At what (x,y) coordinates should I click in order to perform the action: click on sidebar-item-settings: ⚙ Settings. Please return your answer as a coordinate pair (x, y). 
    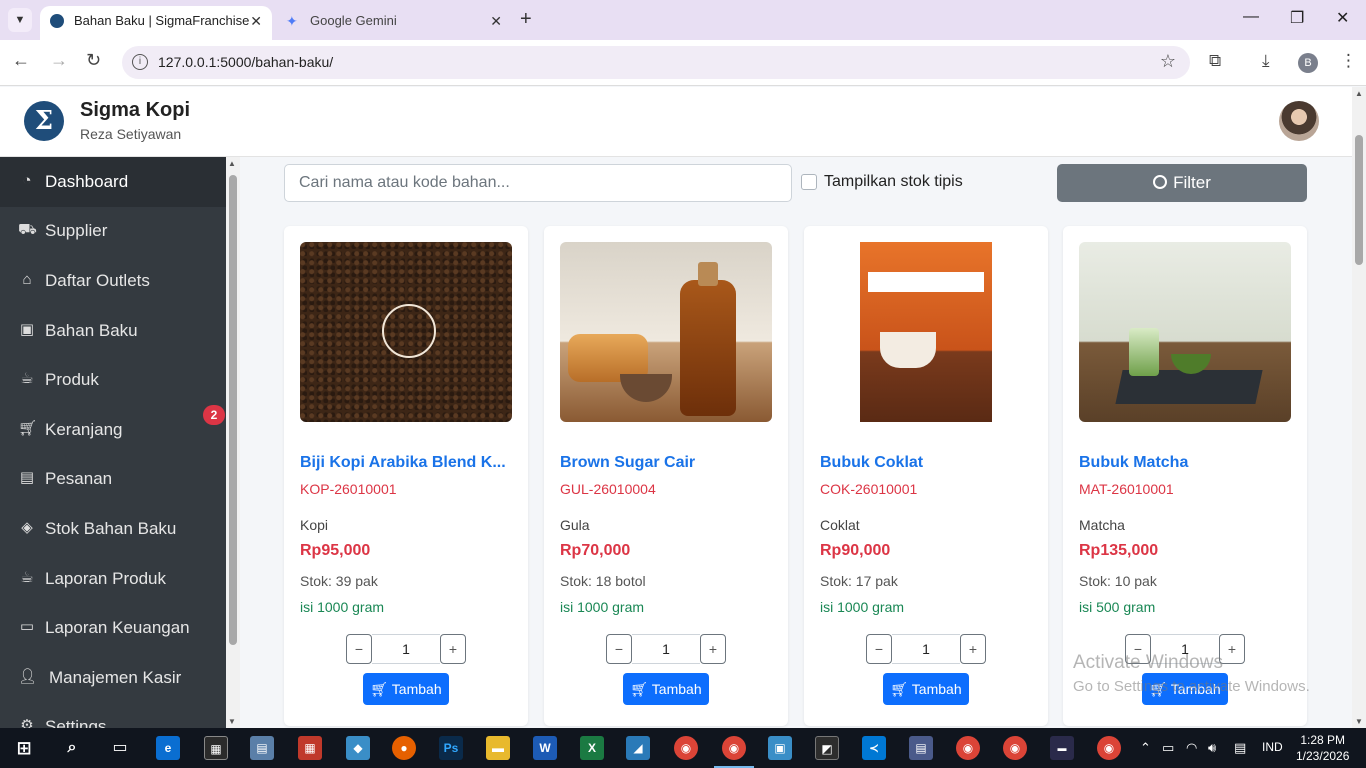
    Looking at the image, I should click on (113, 715).